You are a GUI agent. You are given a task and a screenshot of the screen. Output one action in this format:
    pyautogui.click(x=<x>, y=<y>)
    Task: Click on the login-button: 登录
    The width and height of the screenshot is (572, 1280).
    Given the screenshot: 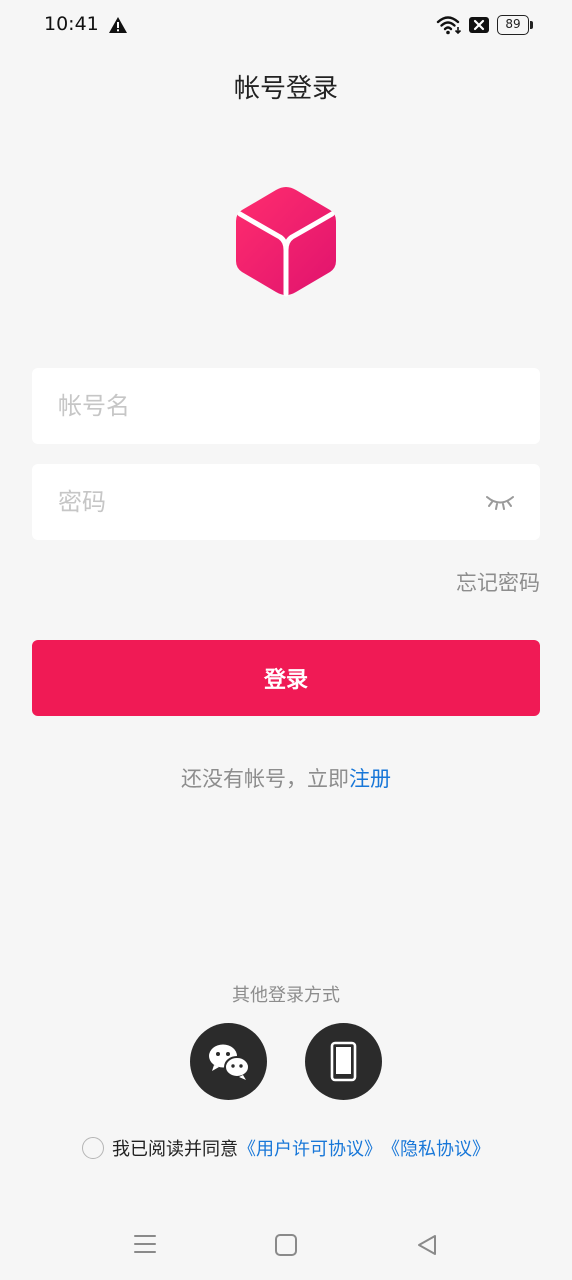 What is the action you would take?
    pyautogui.click(x=286, y=678)
    